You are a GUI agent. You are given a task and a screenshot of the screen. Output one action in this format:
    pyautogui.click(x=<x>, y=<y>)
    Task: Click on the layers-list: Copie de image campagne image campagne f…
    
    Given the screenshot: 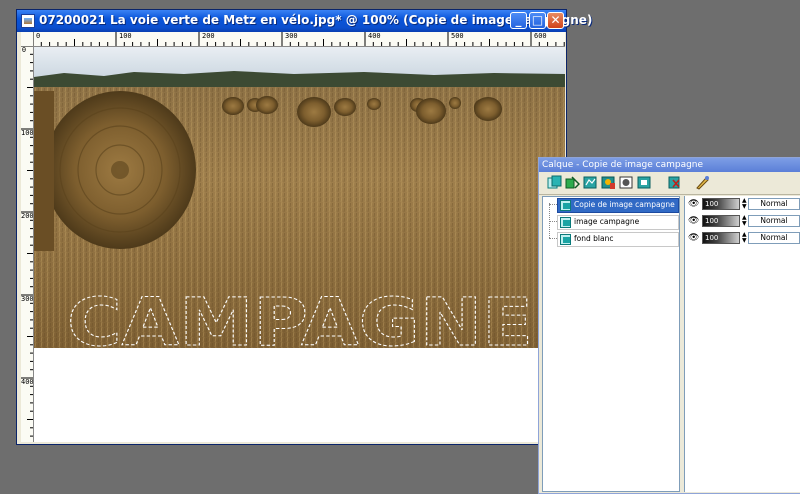 What is the action you would take?
    pyautogui.click(x=611, y=344)
    